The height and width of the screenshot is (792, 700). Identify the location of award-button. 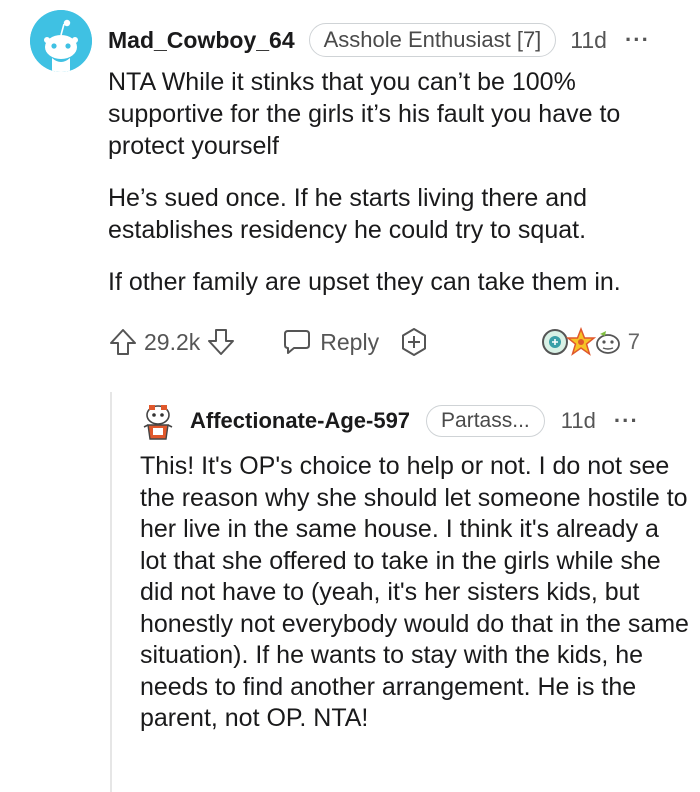
(414, 342).